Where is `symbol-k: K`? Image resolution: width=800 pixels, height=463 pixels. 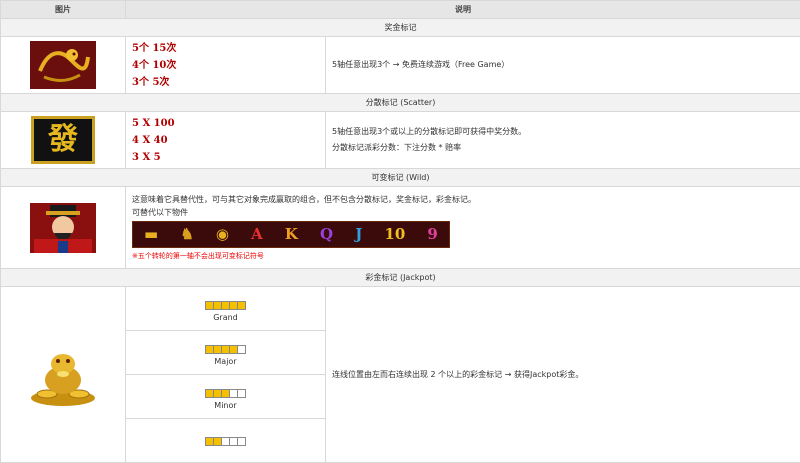
symbol-k: K is located at coordinates (291, 234).